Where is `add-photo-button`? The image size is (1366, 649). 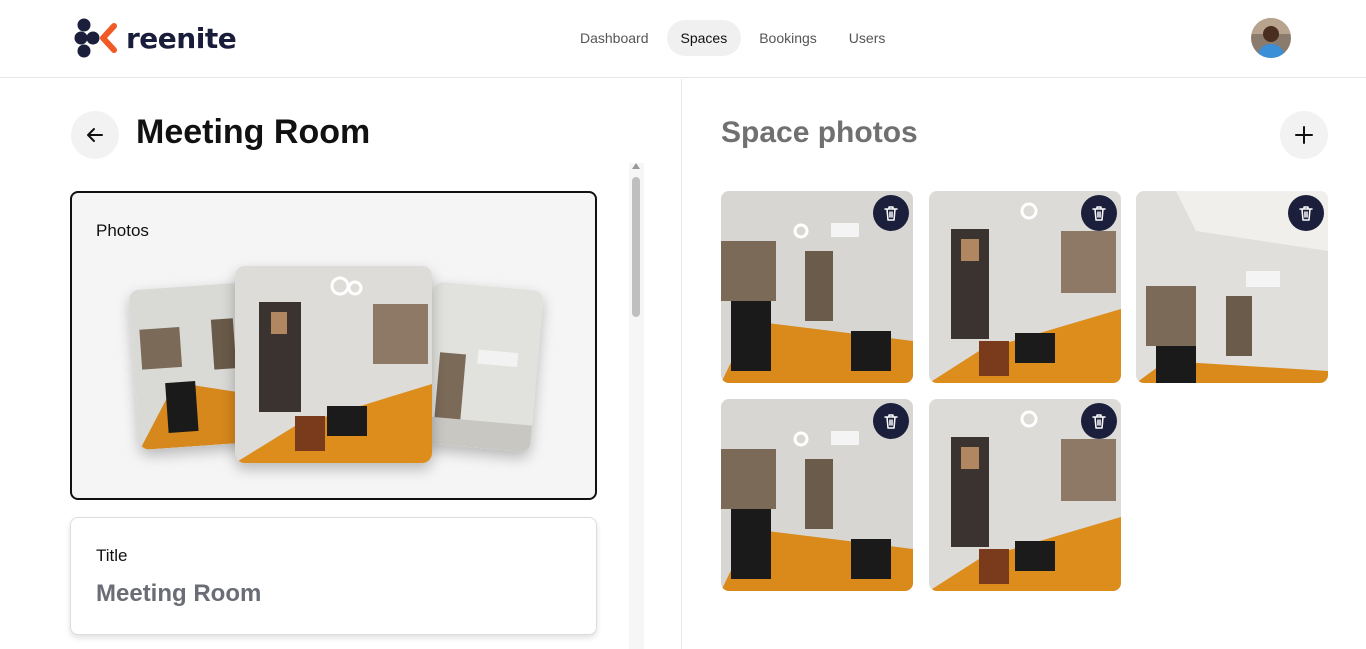 add-photo-button is located at coordinates (1304, 135).